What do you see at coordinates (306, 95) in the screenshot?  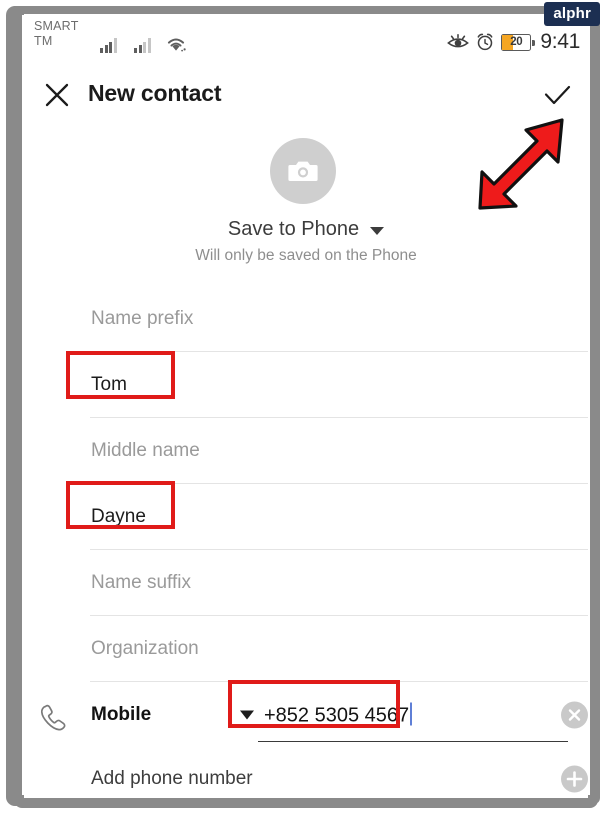 I see `app-bar: New contact` at bounding box center [306, 95].